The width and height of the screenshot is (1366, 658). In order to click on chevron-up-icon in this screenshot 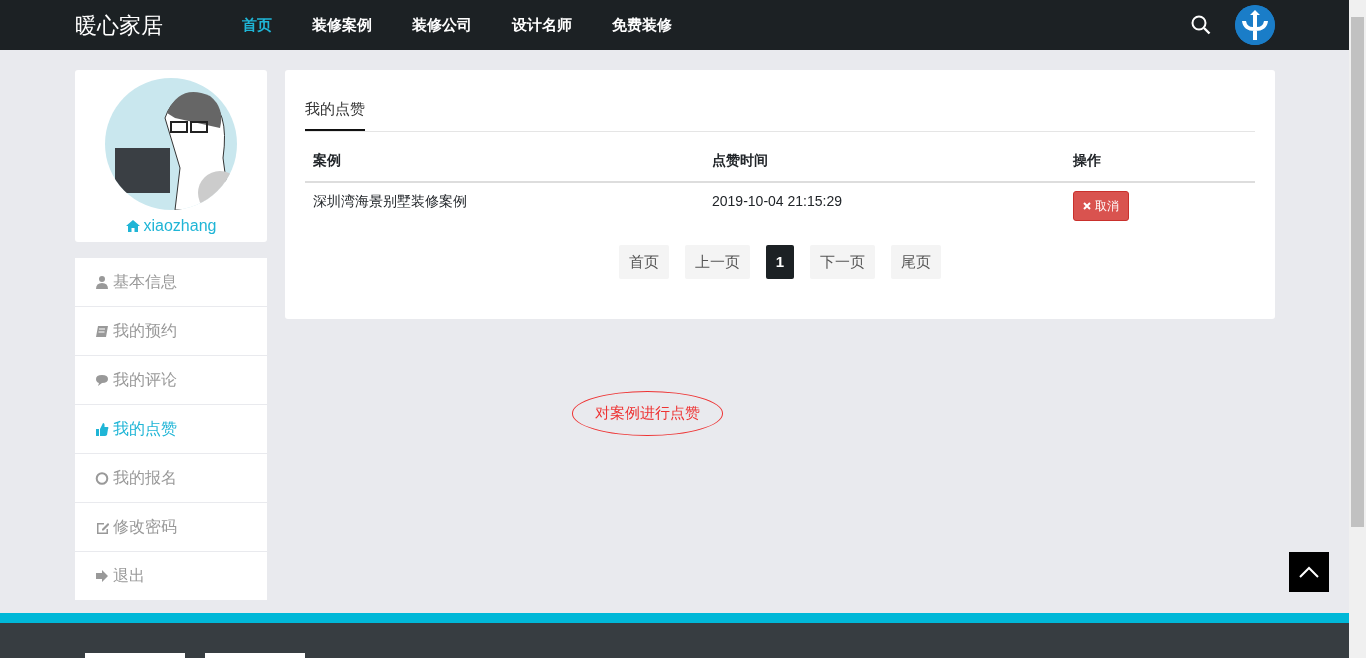, I will do `click(1309, 572)`.